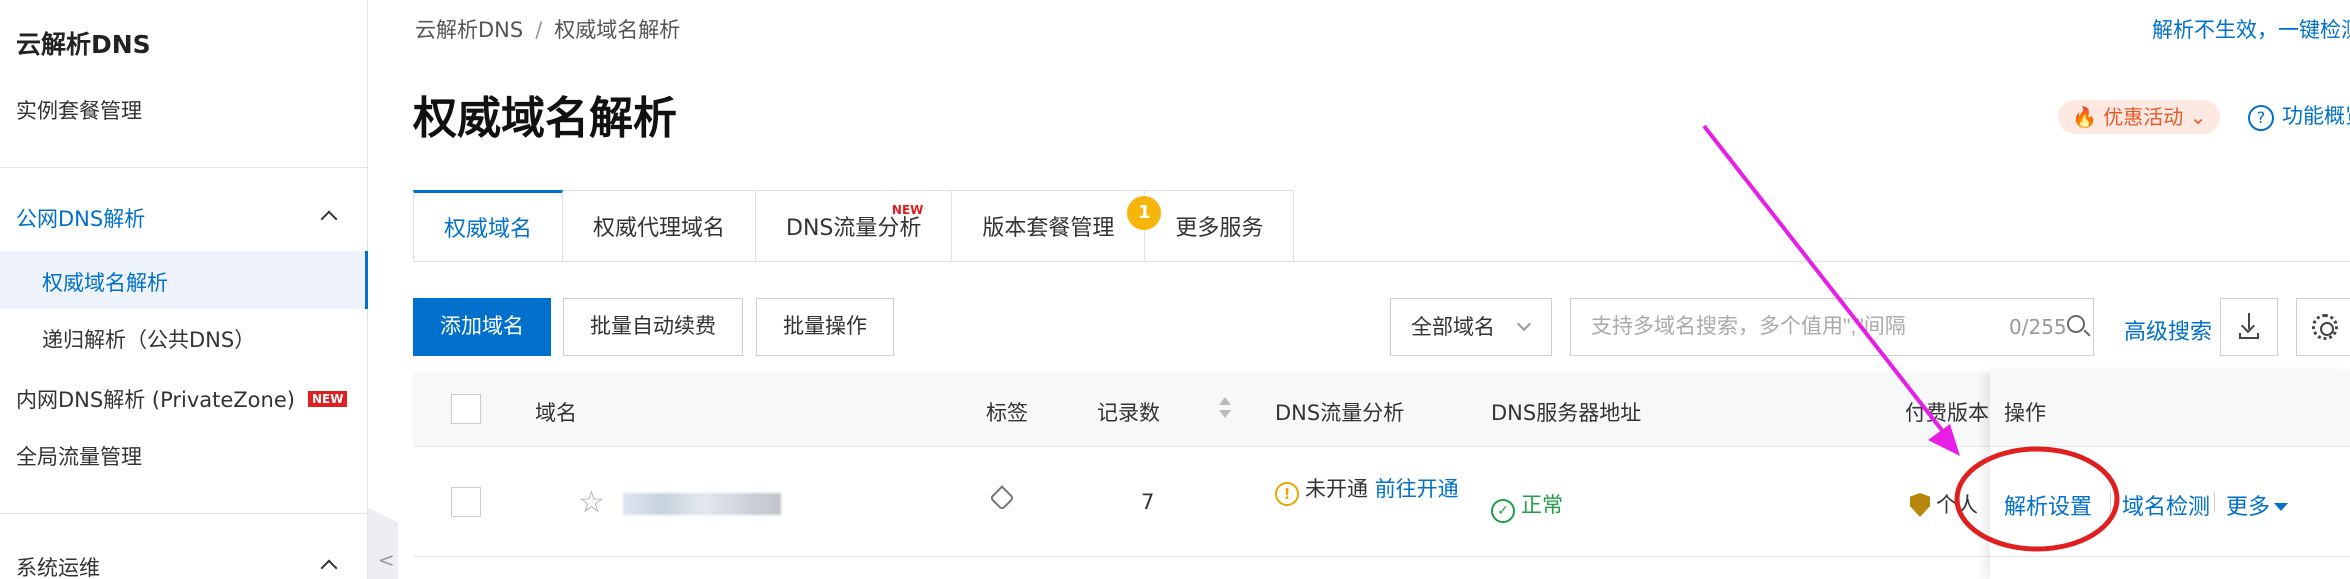 The image size is (2350, 579). I want to click on dns-status: ✓ 正常, so click(1527, 506).